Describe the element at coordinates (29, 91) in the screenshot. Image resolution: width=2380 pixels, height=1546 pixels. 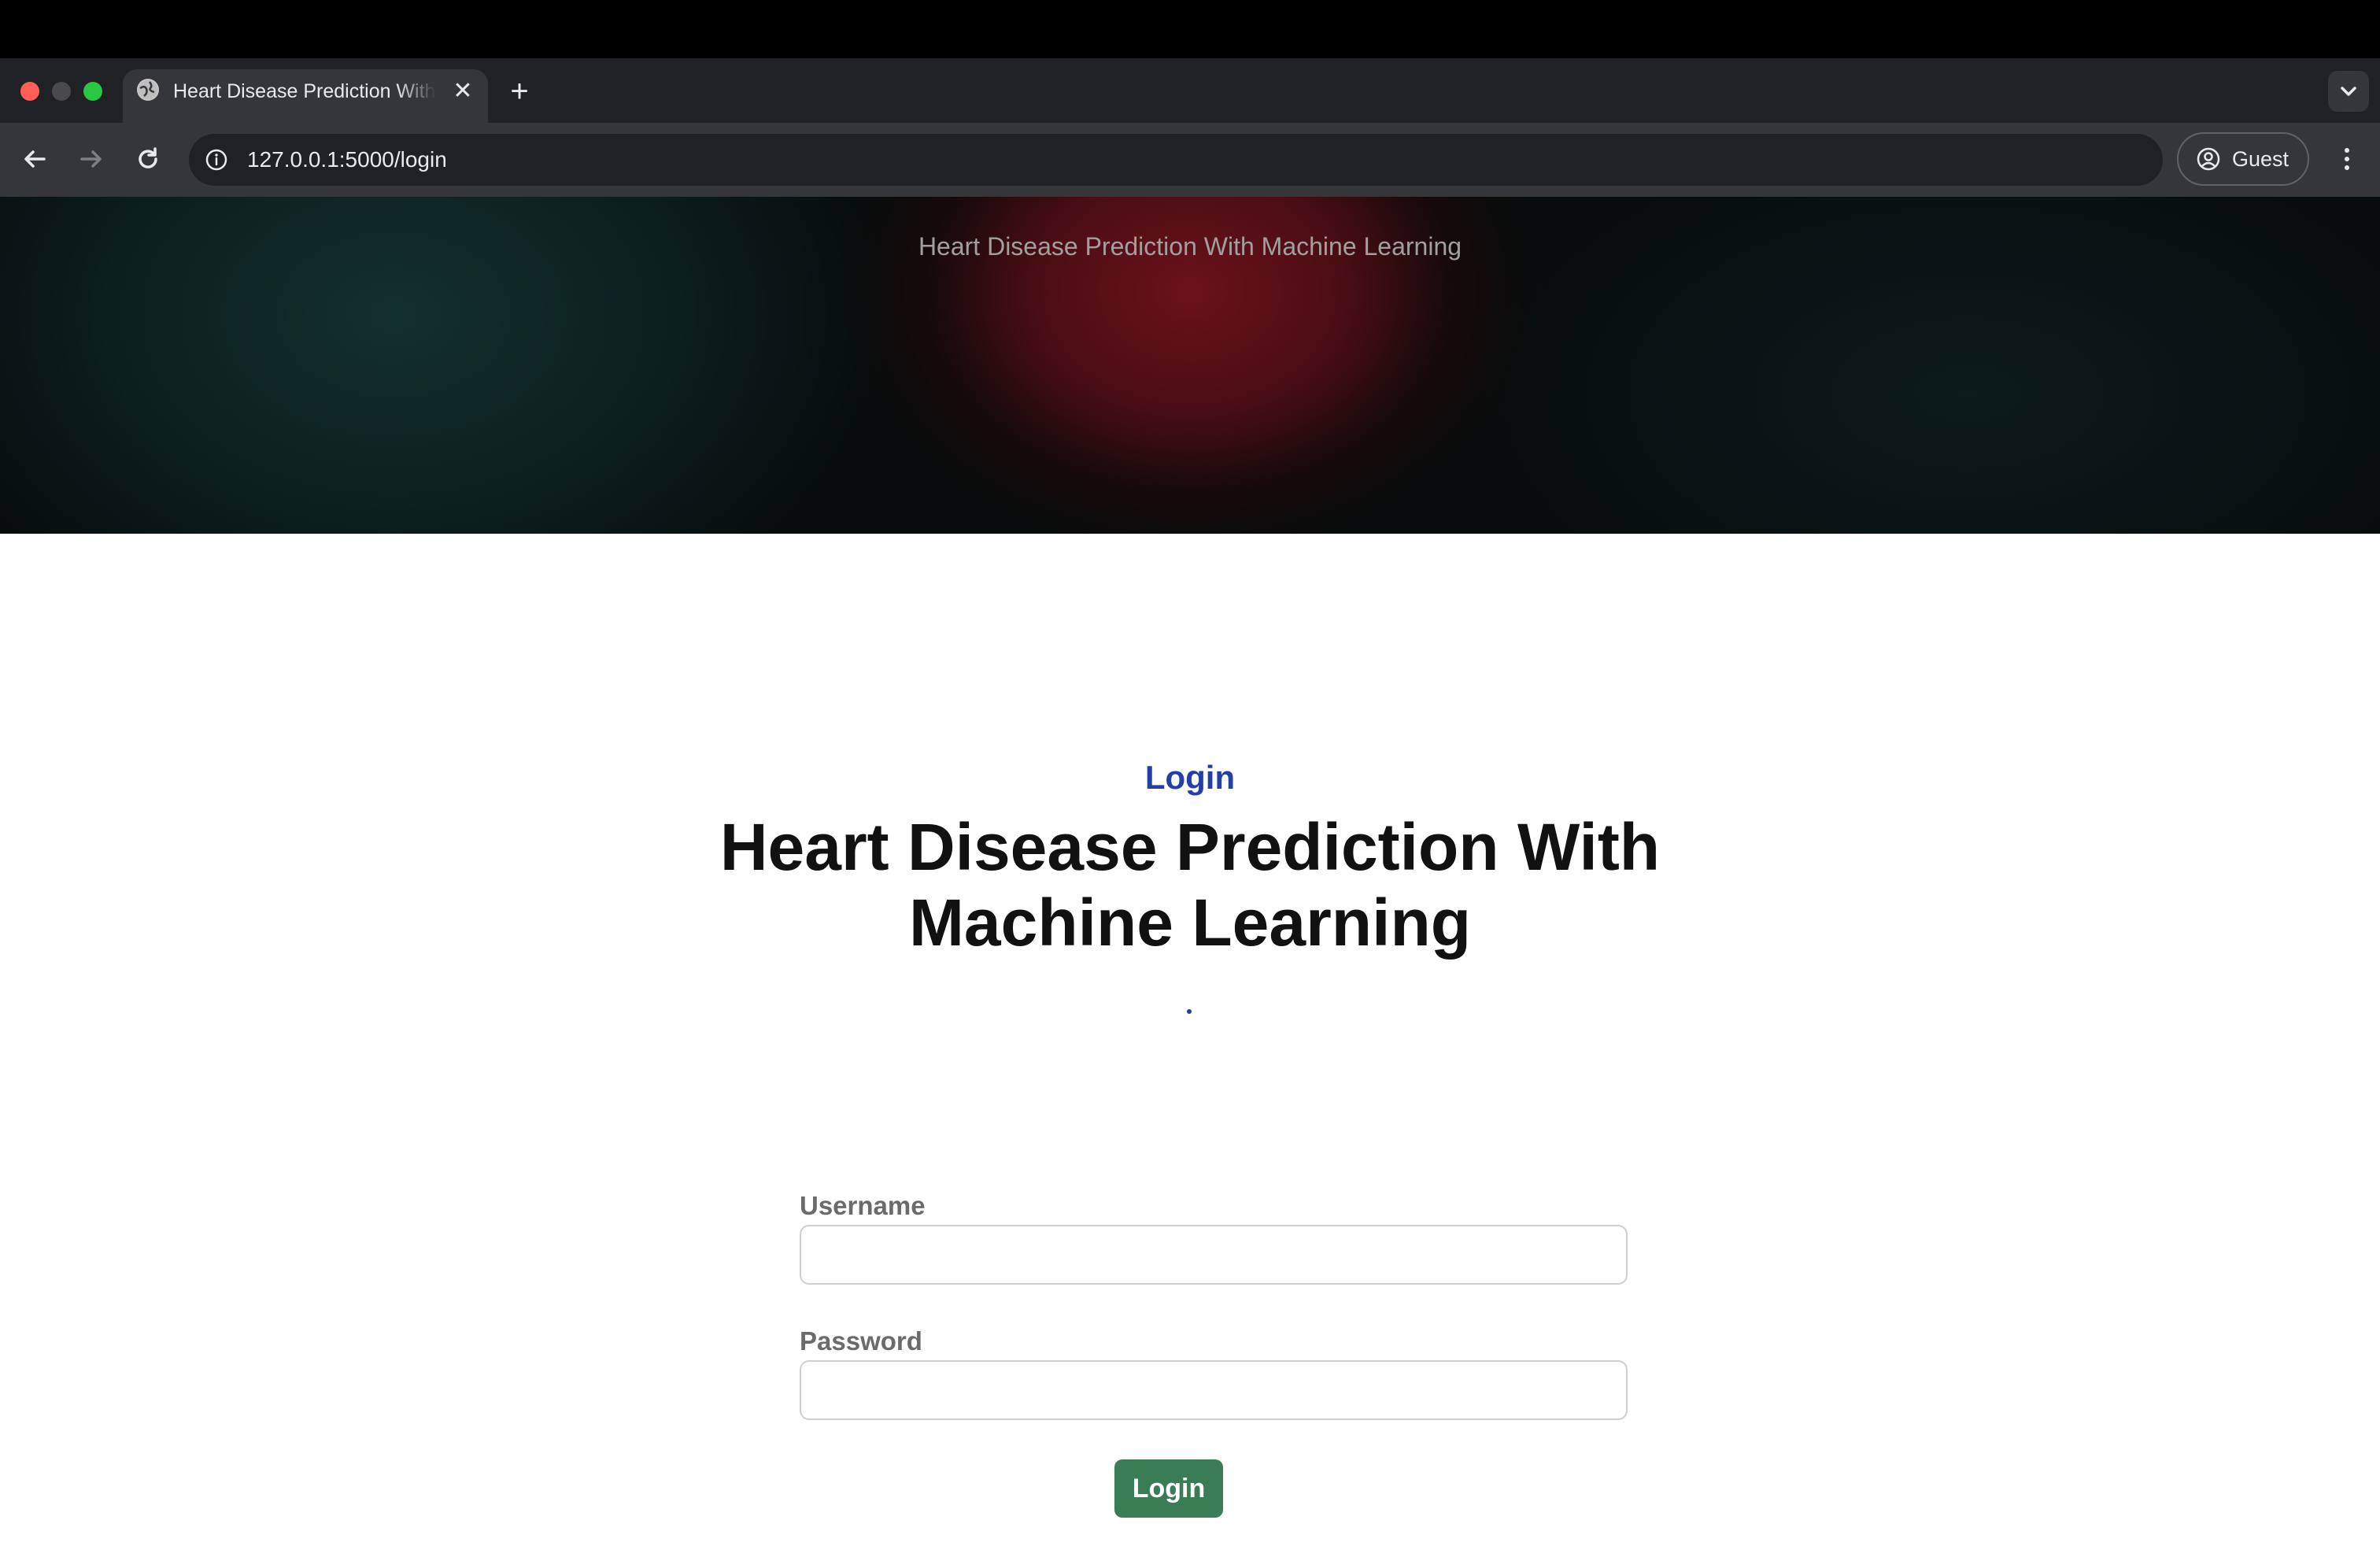
I see `window-close-button` at that location.